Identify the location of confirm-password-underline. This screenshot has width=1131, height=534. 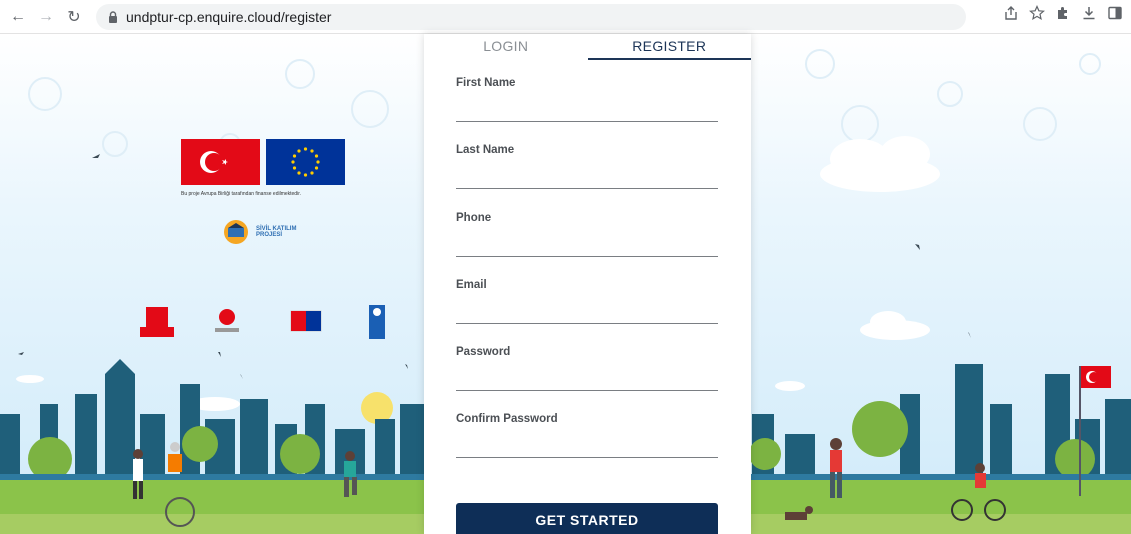
(587, 457).